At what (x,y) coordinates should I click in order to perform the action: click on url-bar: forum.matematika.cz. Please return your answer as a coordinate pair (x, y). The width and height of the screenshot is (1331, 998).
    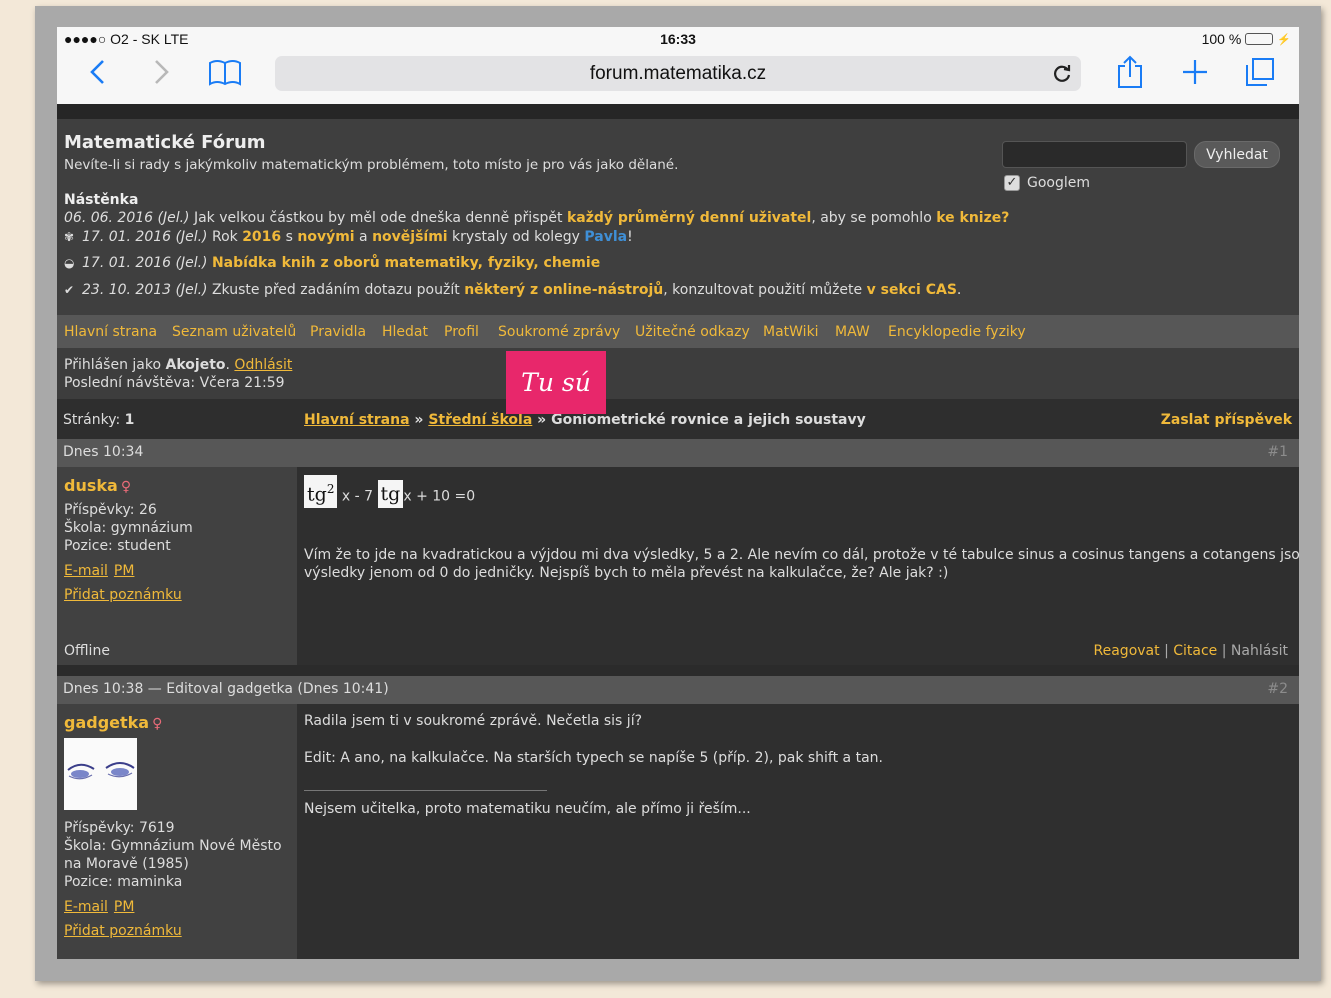
    Looking at the image, I should click on (678, 73).